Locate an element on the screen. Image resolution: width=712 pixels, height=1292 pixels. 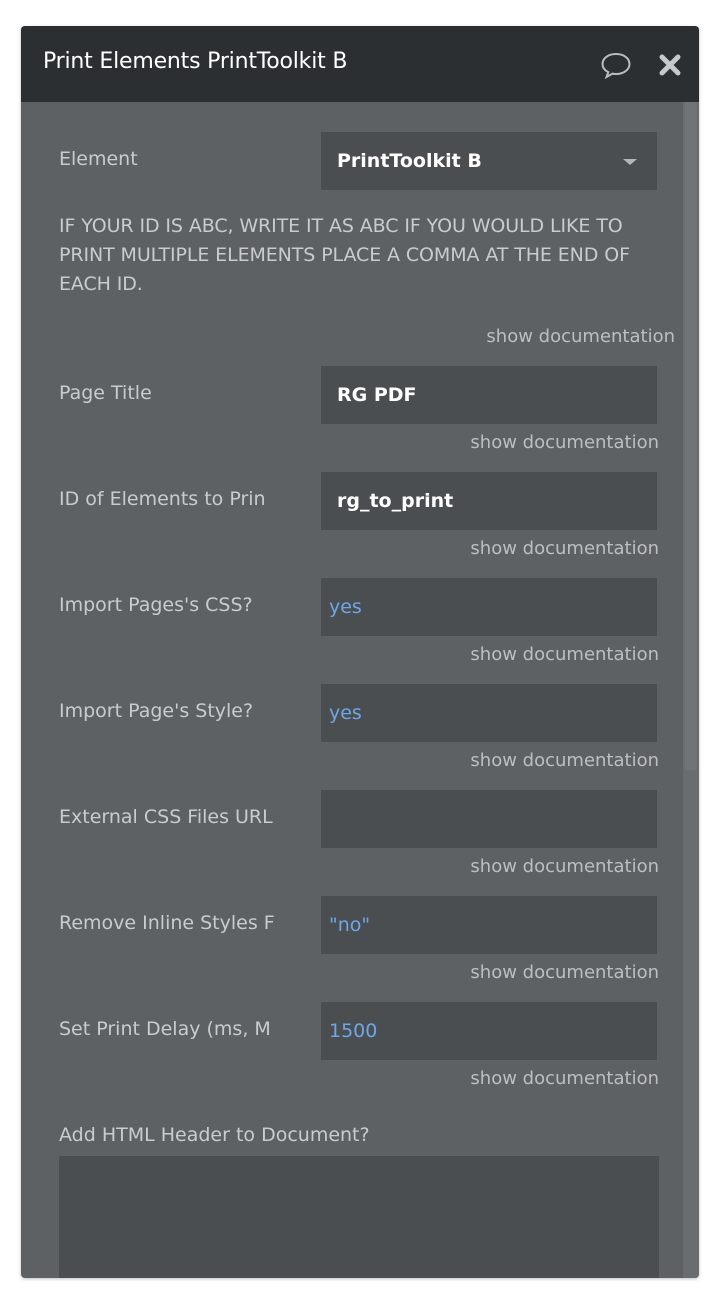
field-value: 1500 is located at coordinates (353, 1031).